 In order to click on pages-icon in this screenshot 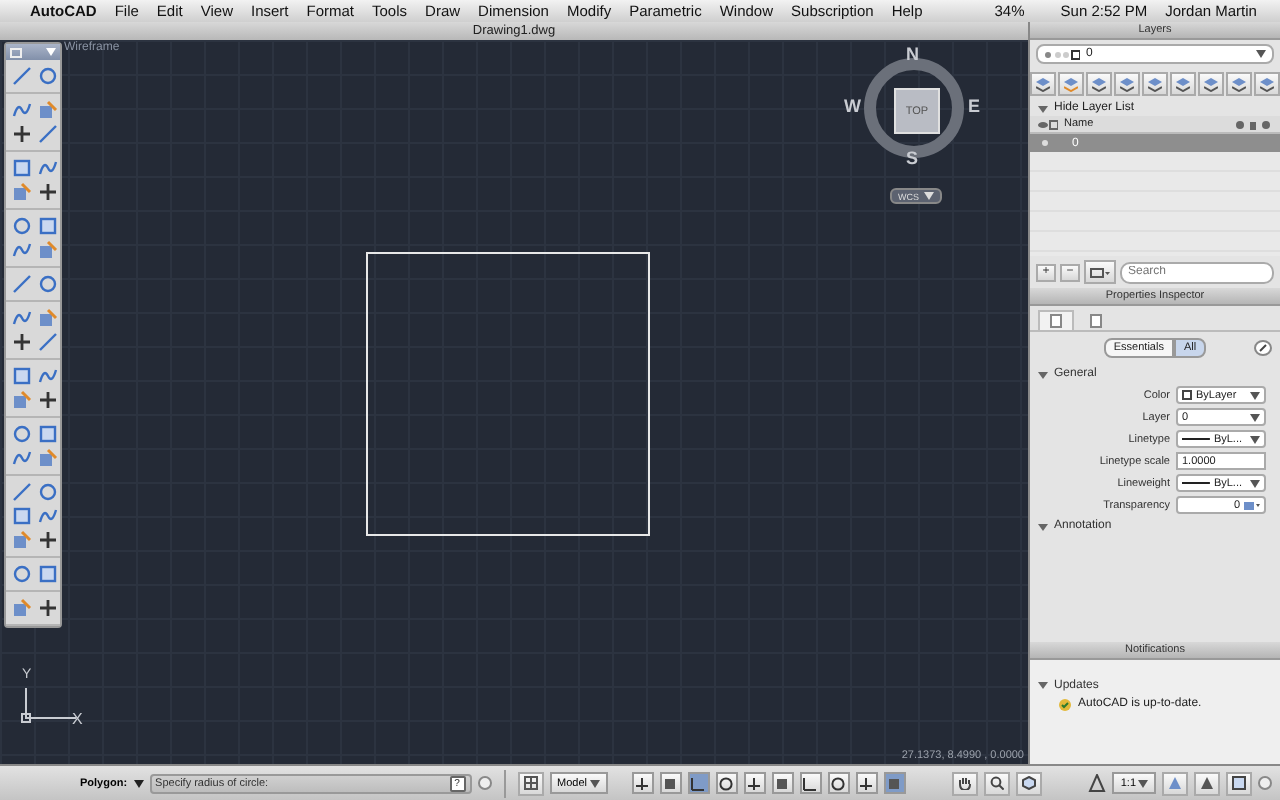, I will do `click(1096, 321)`.